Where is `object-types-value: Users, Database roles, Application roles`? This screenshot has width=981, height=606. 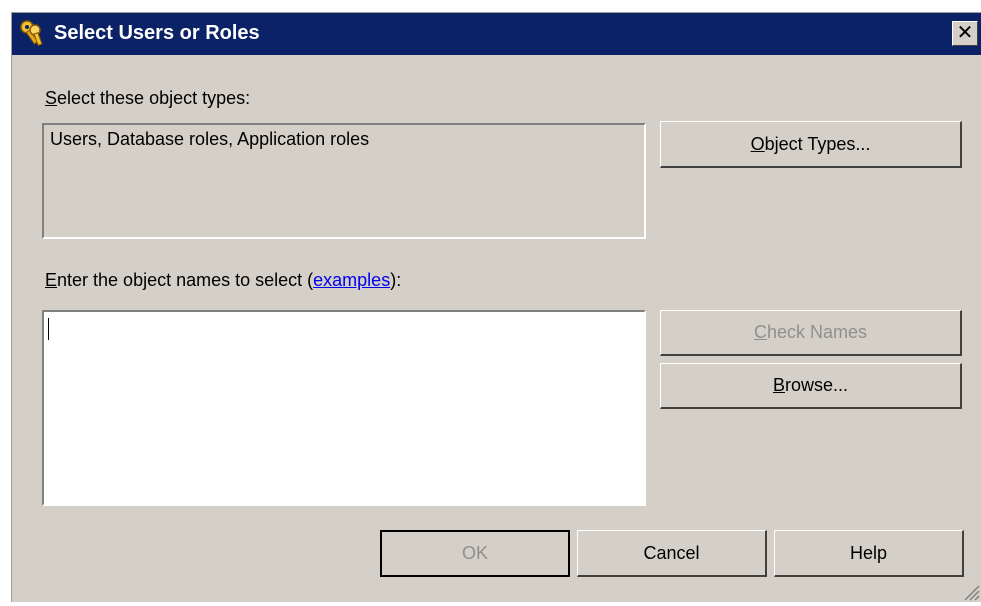
object-types-value: Users, Database roles, Application roles is located at coordinates (210, 139).